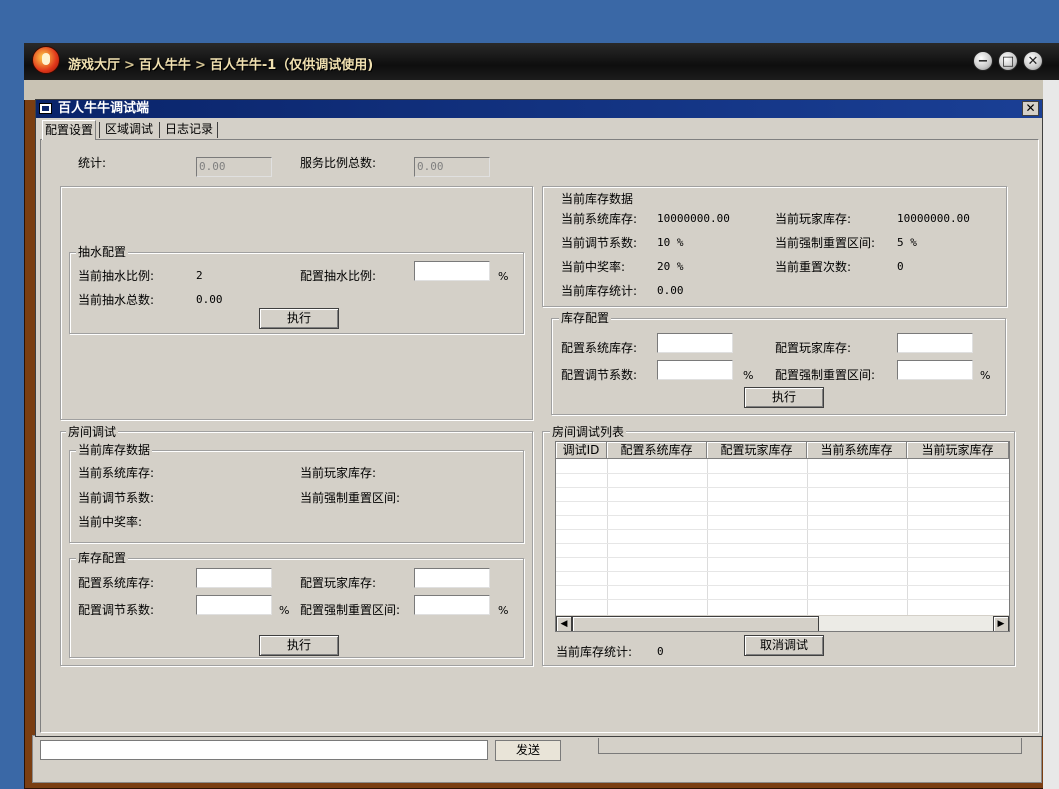 Image resolution: width=1059 pixels, height=789 pixels. What do you see at coordinates (1001, 623) in the screenshot?
I see `scroll-right-icon: ▶` at bounding box center [1001, 623].